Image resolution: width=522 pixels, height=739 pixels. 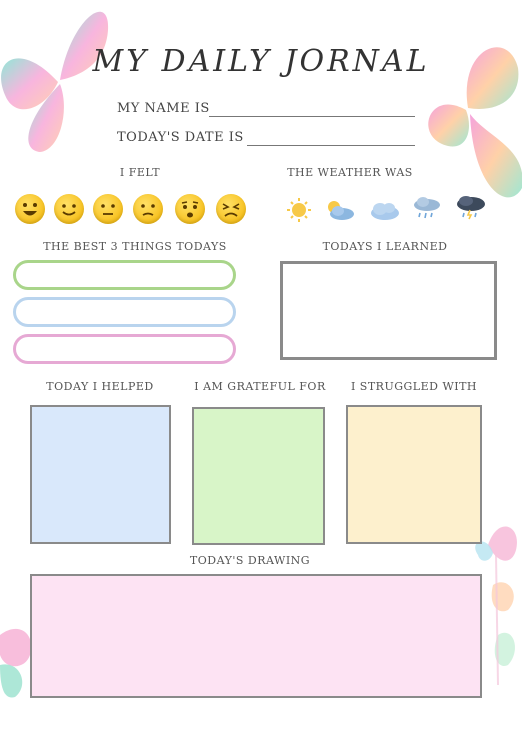 What do you see at coordinates (384, 210) in the screenshot?
I see `cloudy-icon` at bounding box center [384, 210].